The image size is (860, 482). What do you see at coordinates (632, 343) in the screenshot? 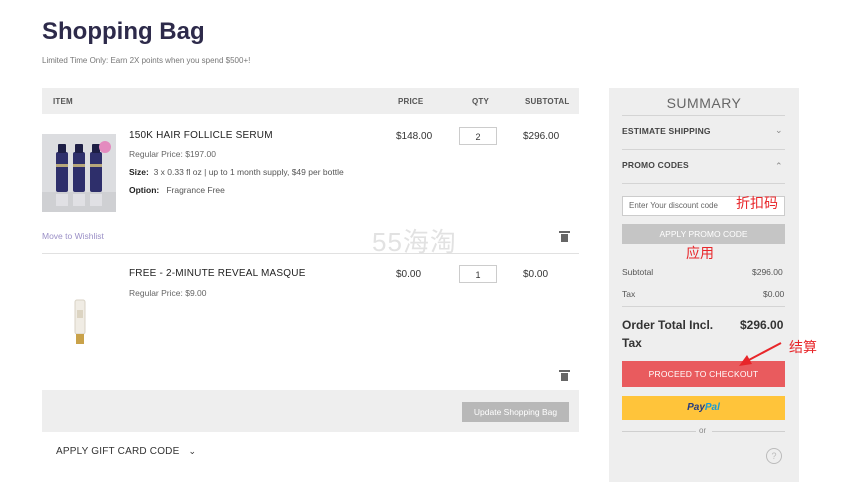
I see `order-total-label-line2: Tax` at bounding box center [632, 343].